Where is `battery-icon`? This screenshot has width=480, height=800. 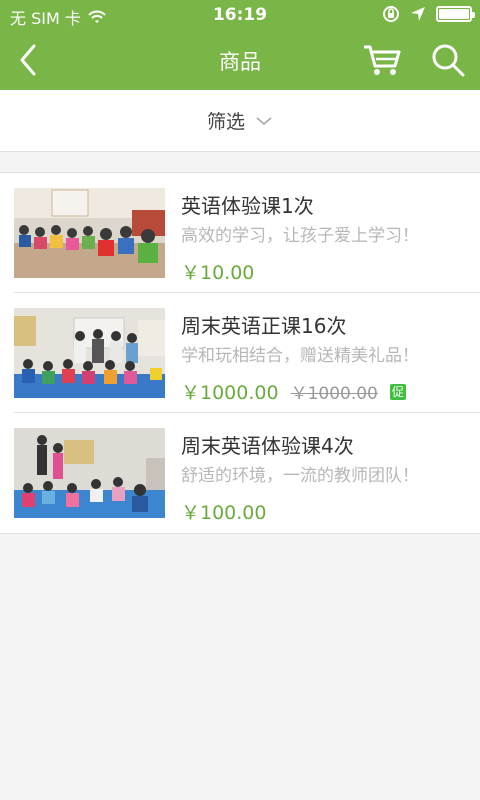 battery-icon is located at coordinates (455, 14).